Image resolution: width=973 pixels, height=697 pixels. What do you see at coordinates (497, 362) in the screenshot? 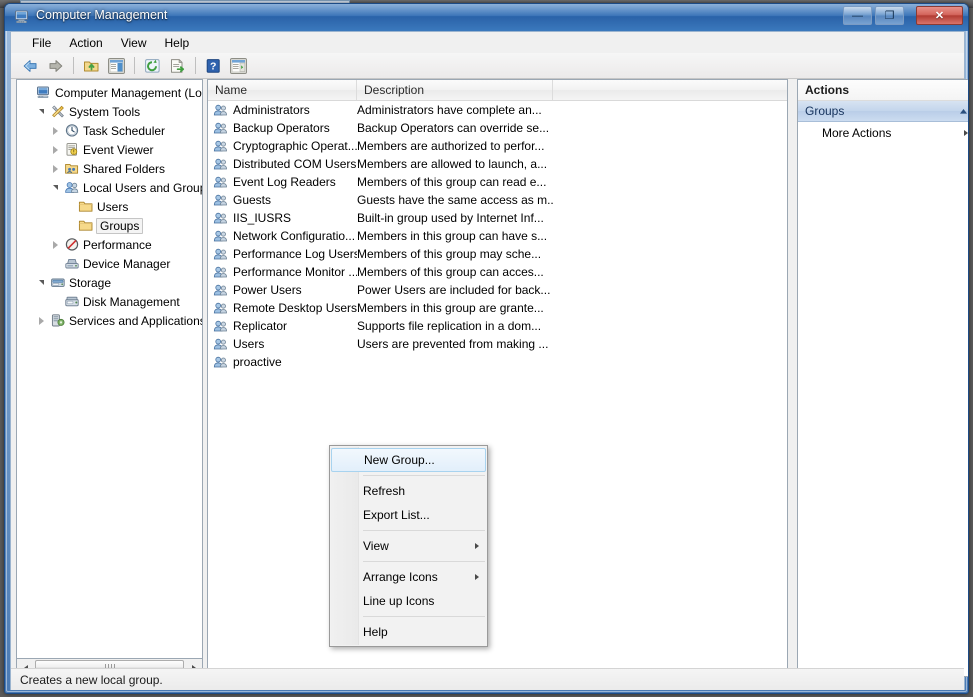
I see `table-row: proactive` at bounding box center [497, 362].